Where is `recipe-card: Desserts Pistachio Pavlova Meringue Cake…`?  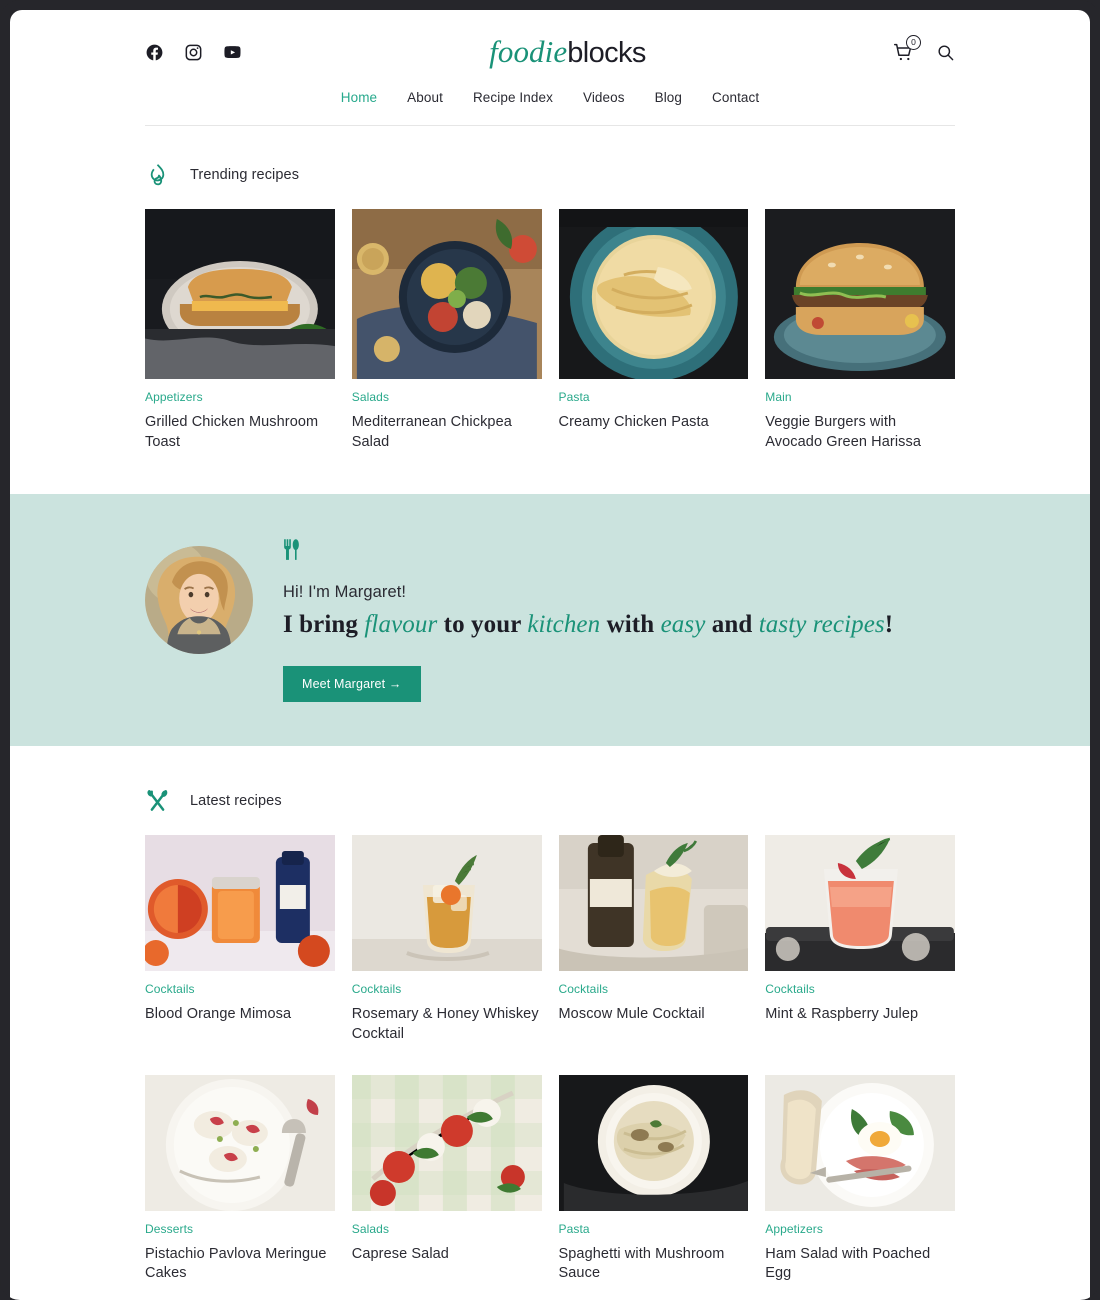
recipe-card: Desserts Pistachio Pavlova Meringue Cake… is located at coordinates (240, 1179).